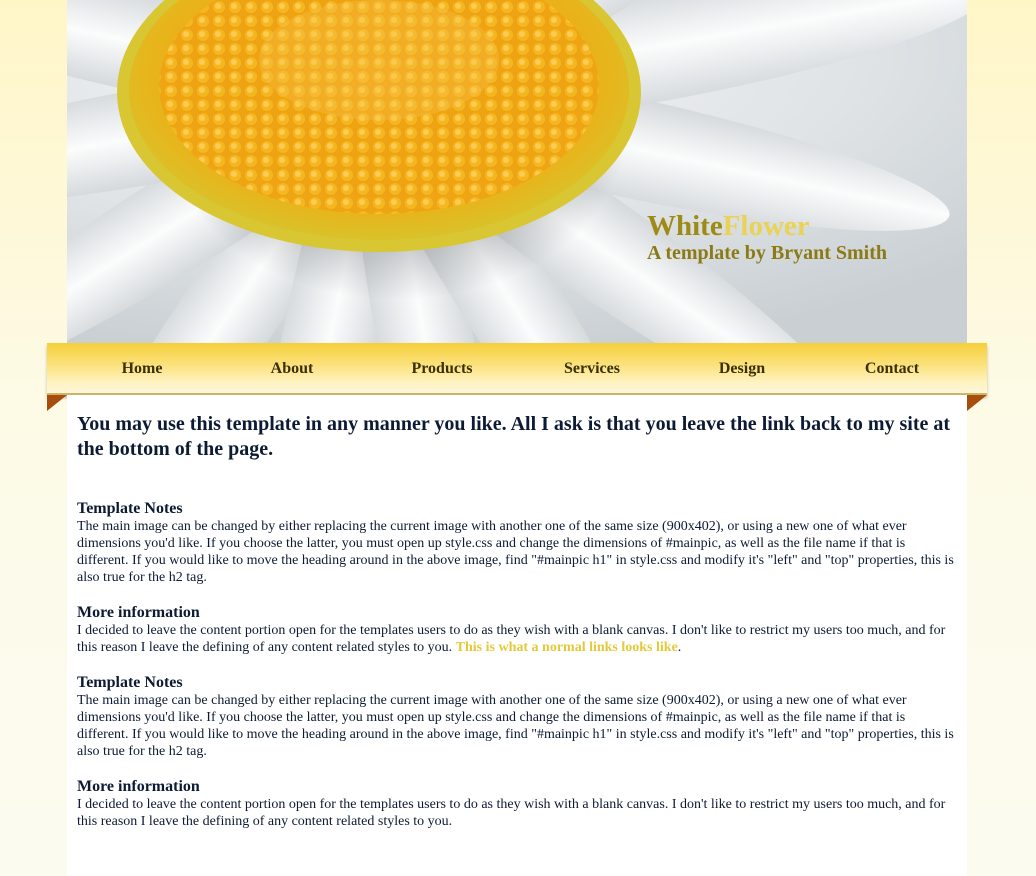 Image resolution: width=1036 pixels, height=876 pixels. Describe the element at coordinates (567, 647) in the screenshot. I see `sample-link: This is what a normal links looks like` at that location.